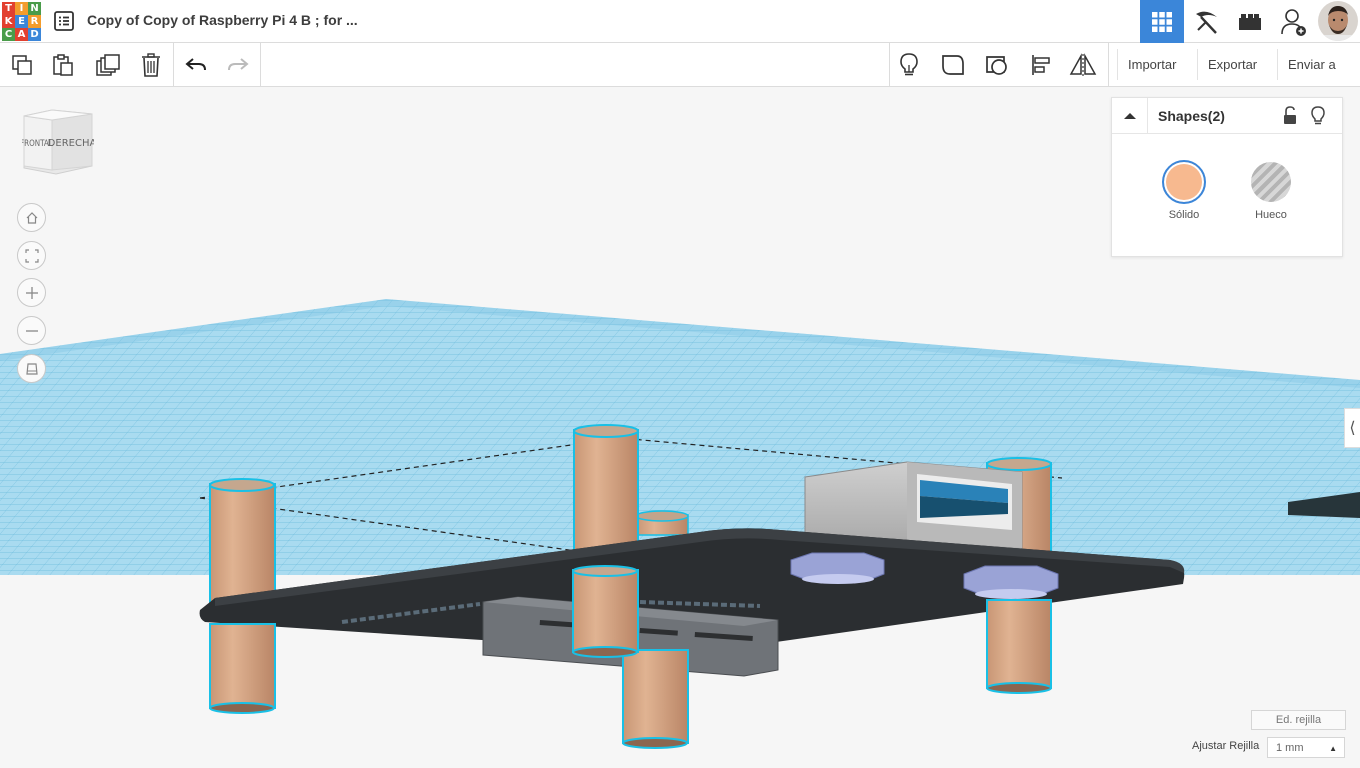  I want to click on brick-icon, so click(1250, 21).